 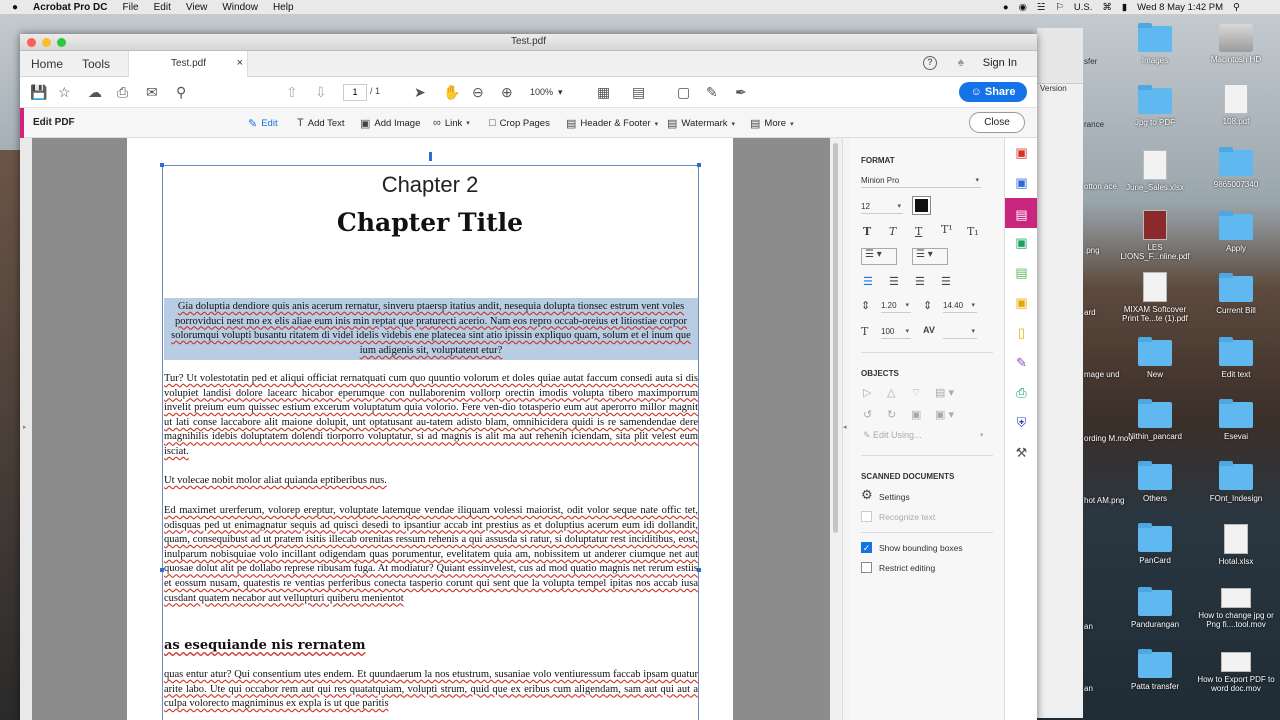 I want to click on text-color-swatch, so click(x=921, y=205).